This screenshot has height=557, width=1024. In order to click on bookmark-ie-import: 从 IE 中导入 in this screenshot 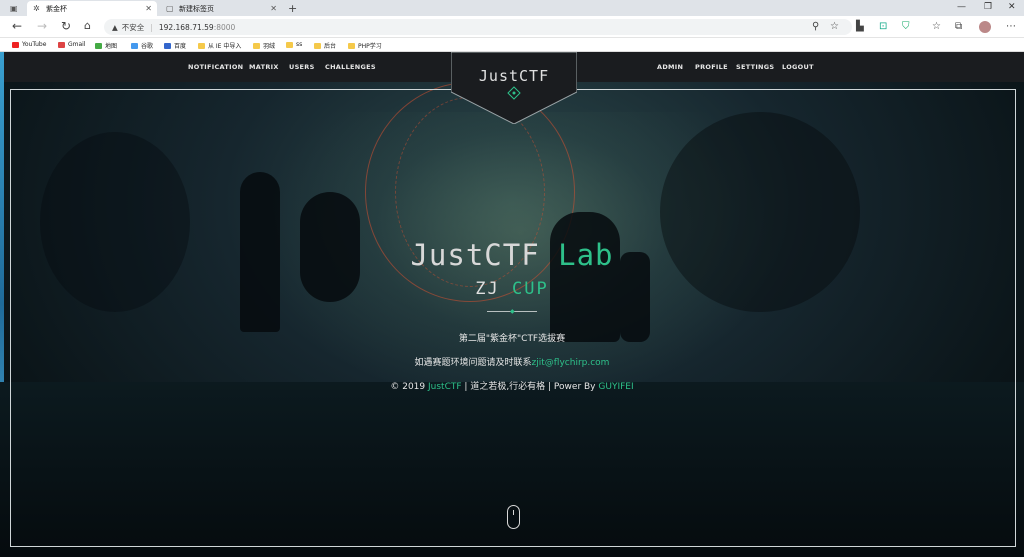, I will do `click(219, 45)`.